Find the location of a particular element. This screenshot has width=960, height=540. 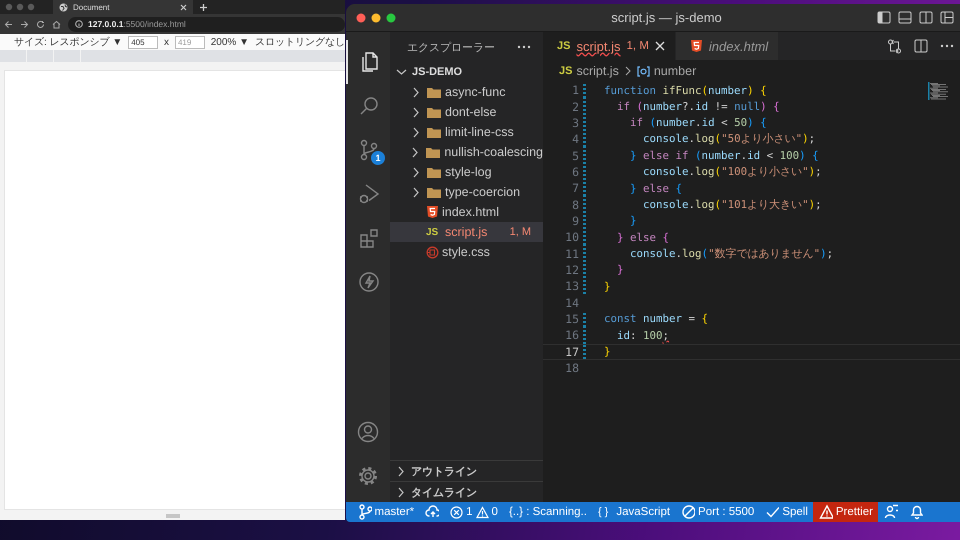

address-bar: 127.0.0.1:5500/index.html is located at coordinates (206, 24).